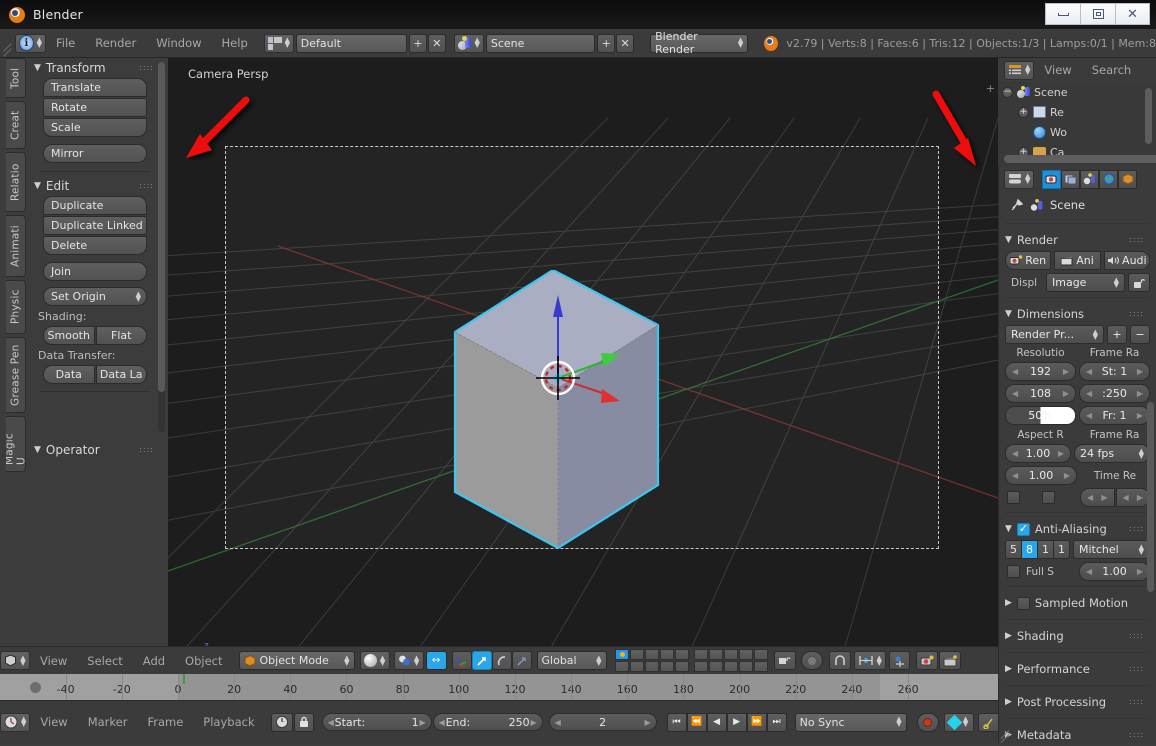  I want to click on collapse-toggle-icon: −, so click(1007, 92).